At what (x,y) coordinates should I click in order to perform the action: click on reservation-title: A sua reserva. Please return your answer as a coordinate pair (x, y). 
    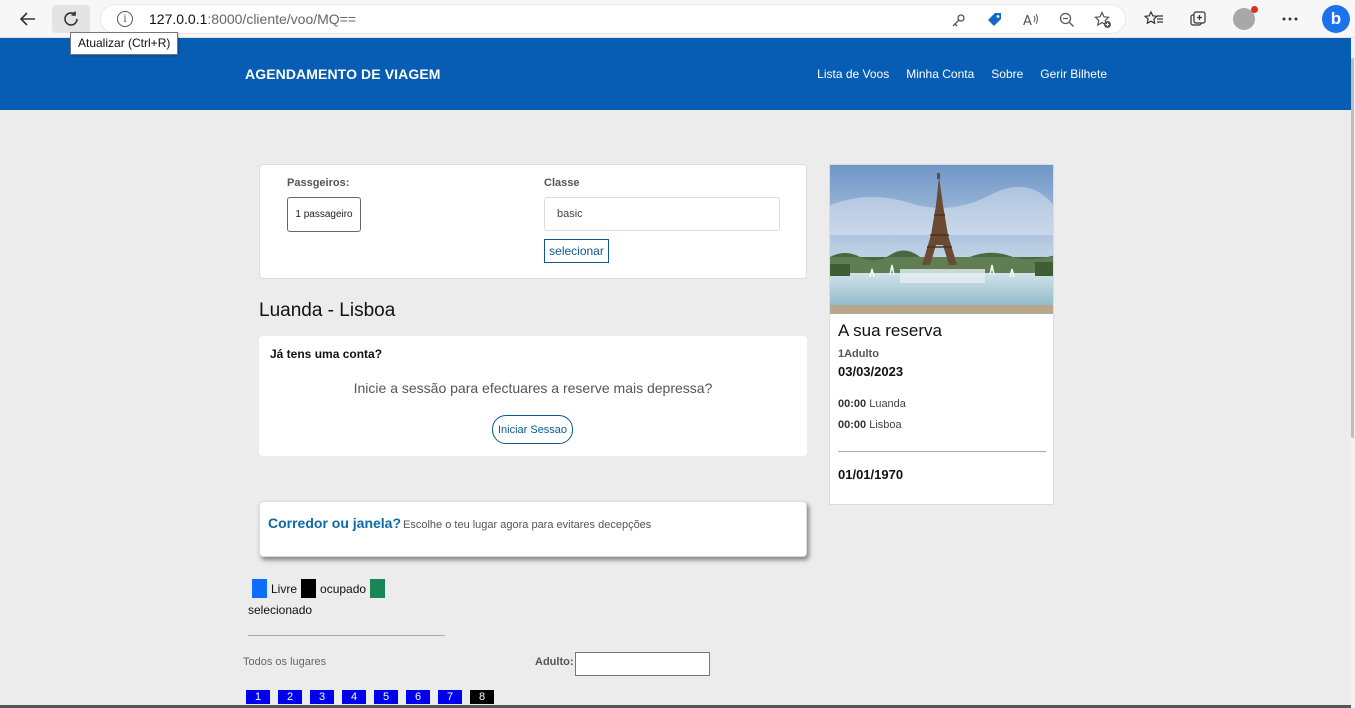
    Looking at the image, I should click on (890, 330).